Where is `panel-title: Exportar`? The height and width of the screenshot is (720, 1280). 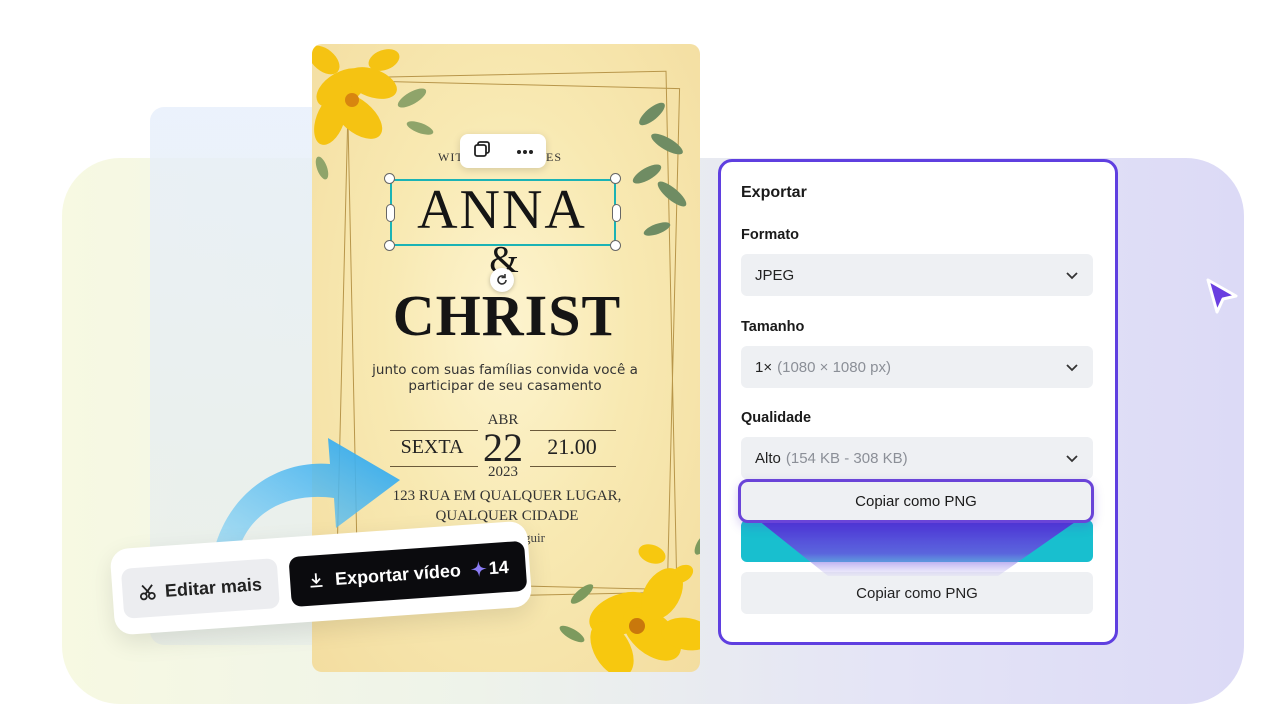
panel-title: Exportar is located at coordinates (774, 192).